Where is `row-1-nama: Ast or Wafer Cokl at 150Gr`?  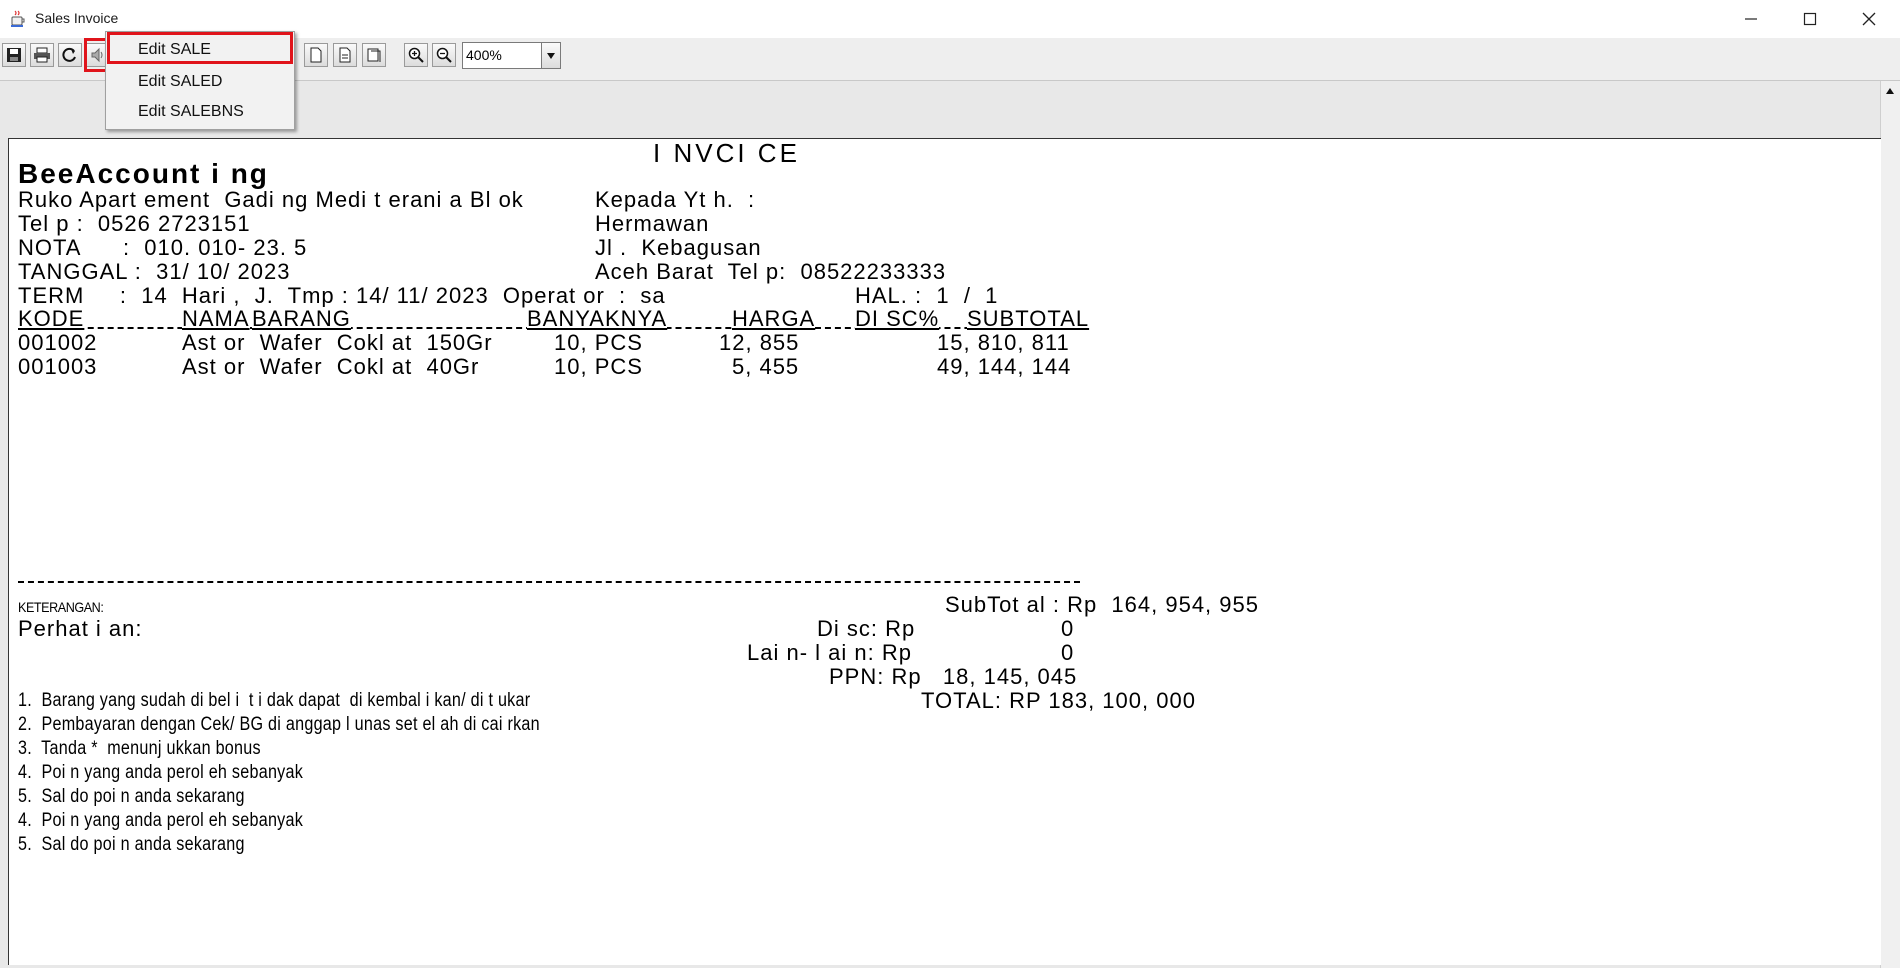 row-1-nama: Ast or Wafer Cokl at 150Gr is located at coordinates (337, 342).